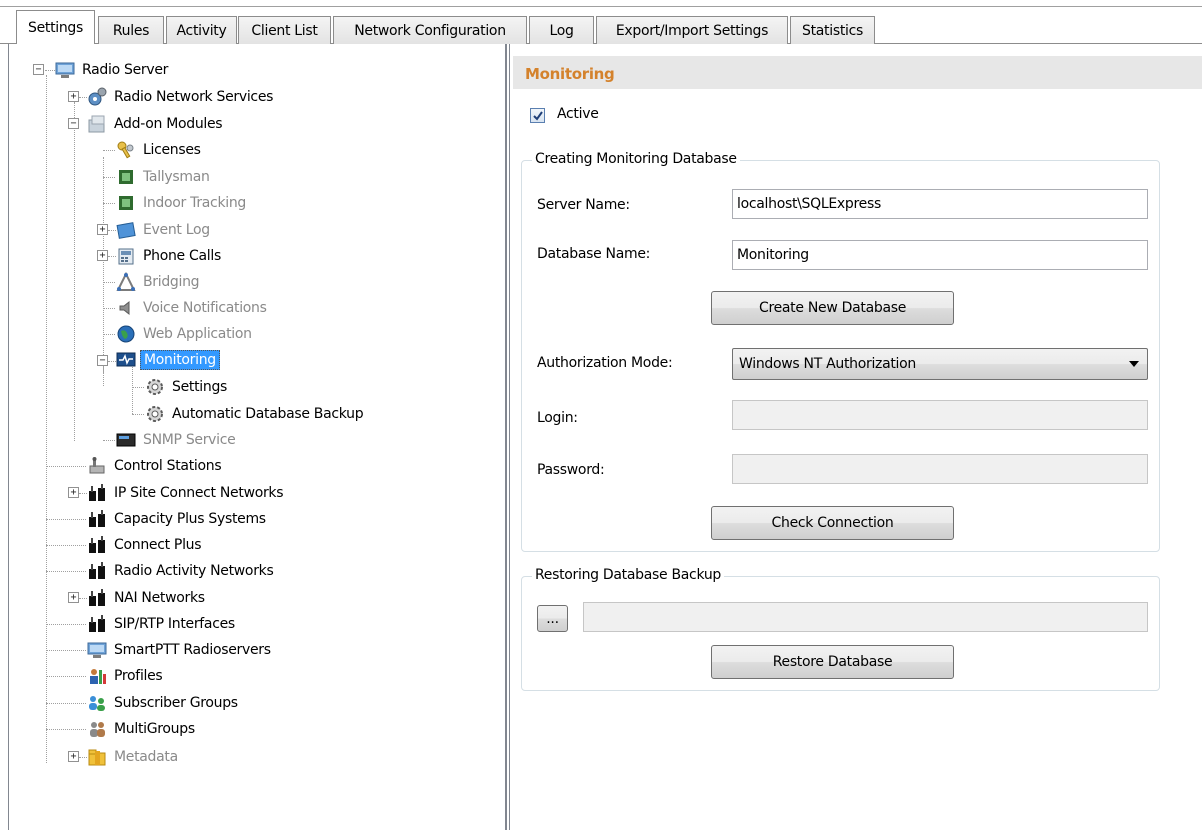 The image size is (1202, 830). Describe the element at coordinates (181, 571) in the screenshot. I see `tree-item-radio-activity-networks: Radio Activity Networks` at that location.